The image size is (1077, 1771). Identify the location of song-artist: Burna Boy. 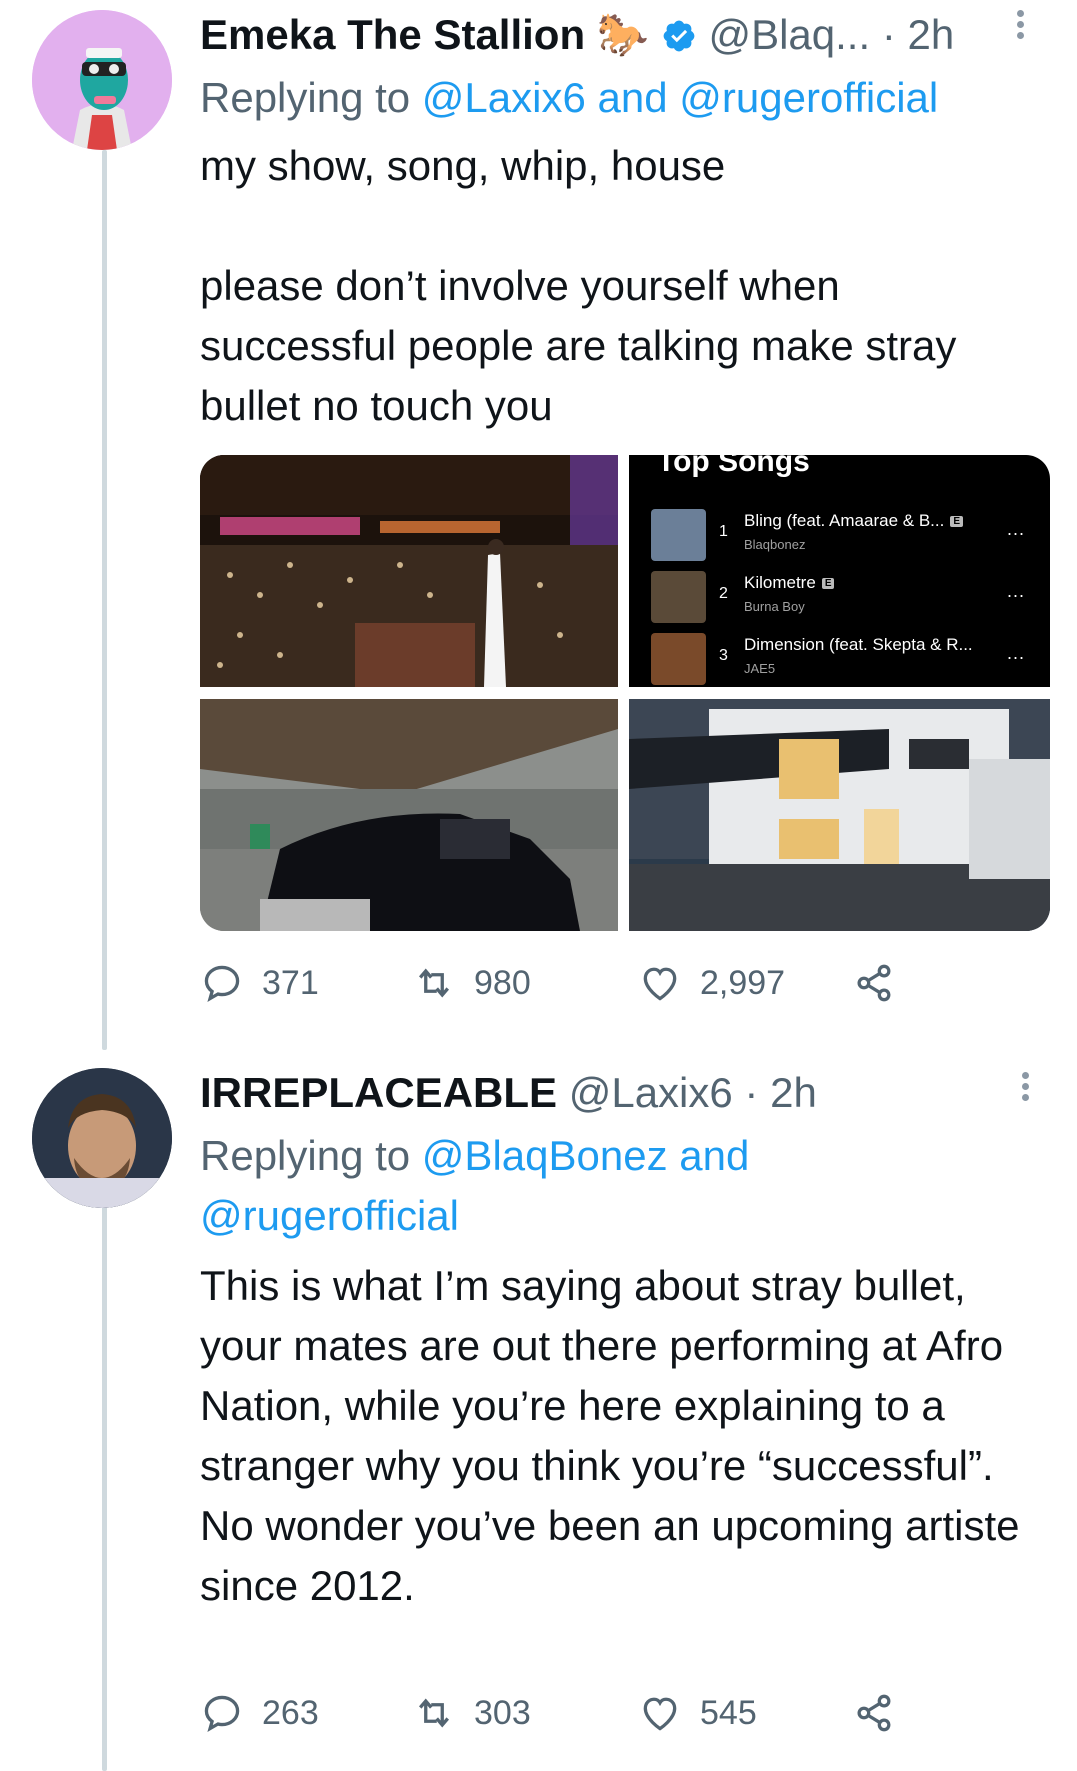
(774, 606).